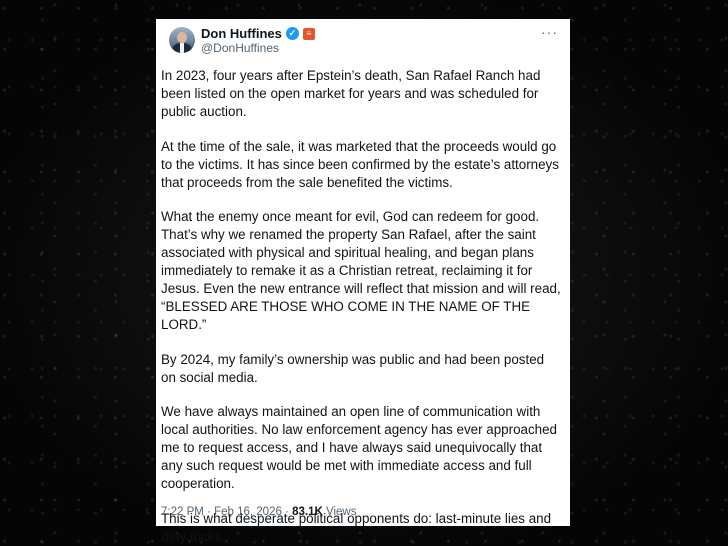 This screenshot has height=546, width=728. I want to click on name-row: Don Huffines ✓ ≡, so click(258, 33).